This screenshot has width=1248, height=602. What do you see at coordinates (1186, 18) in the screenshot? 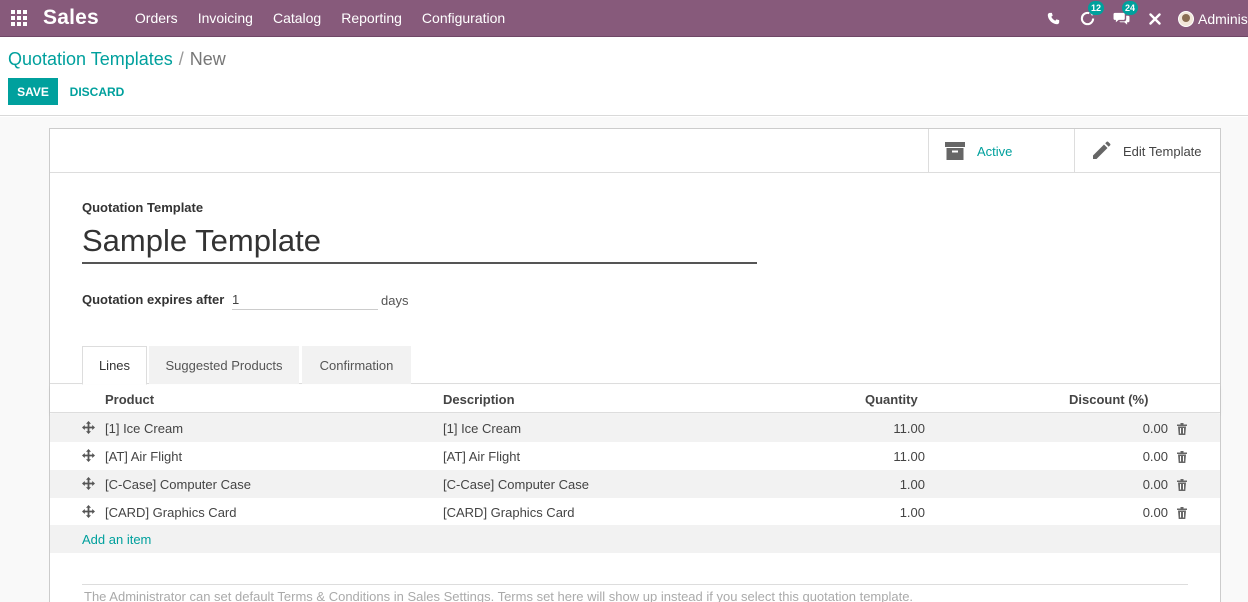
I see `avatar` at bounding box center [1186, 18].